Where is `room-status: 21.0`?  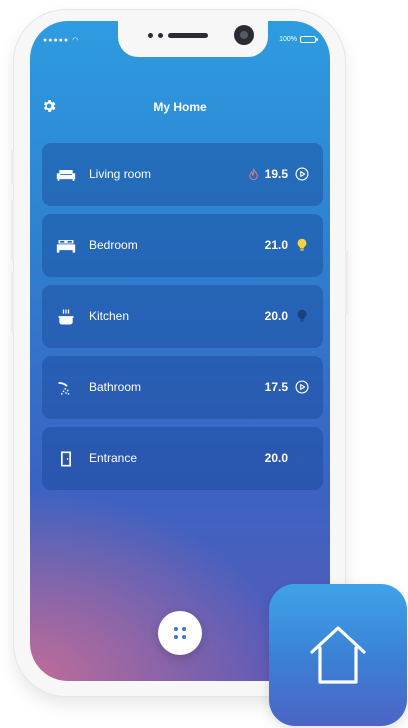
room-status: 21.0 is located at coordinates (287, 245).